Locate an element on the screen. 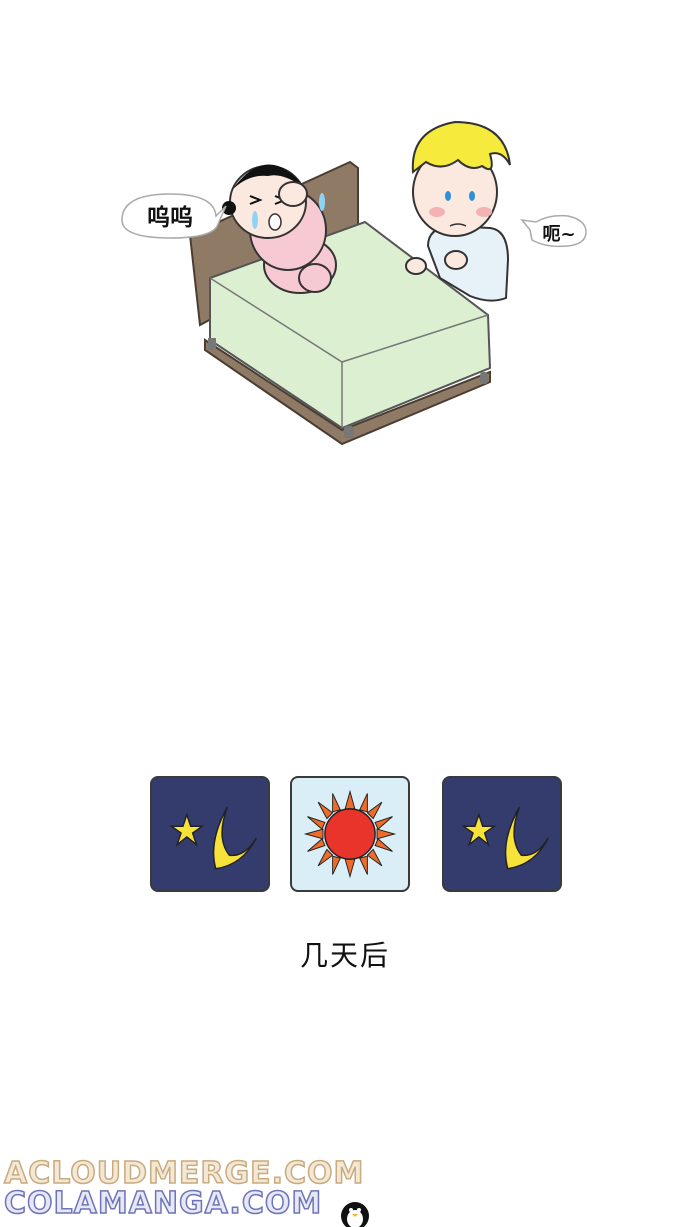 The image size is (690, 1227). caption-text: 几天后 is located at coordinates (344, 955).